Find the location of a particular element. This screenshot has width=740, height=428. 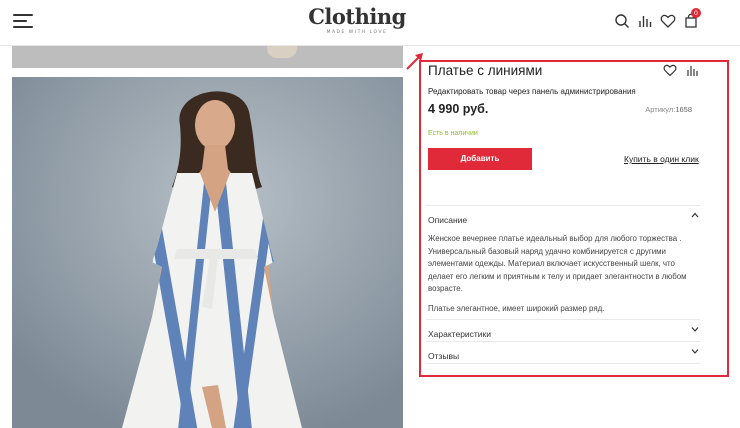

accordion-description-header: Описание is located at coordinates (564, 217).